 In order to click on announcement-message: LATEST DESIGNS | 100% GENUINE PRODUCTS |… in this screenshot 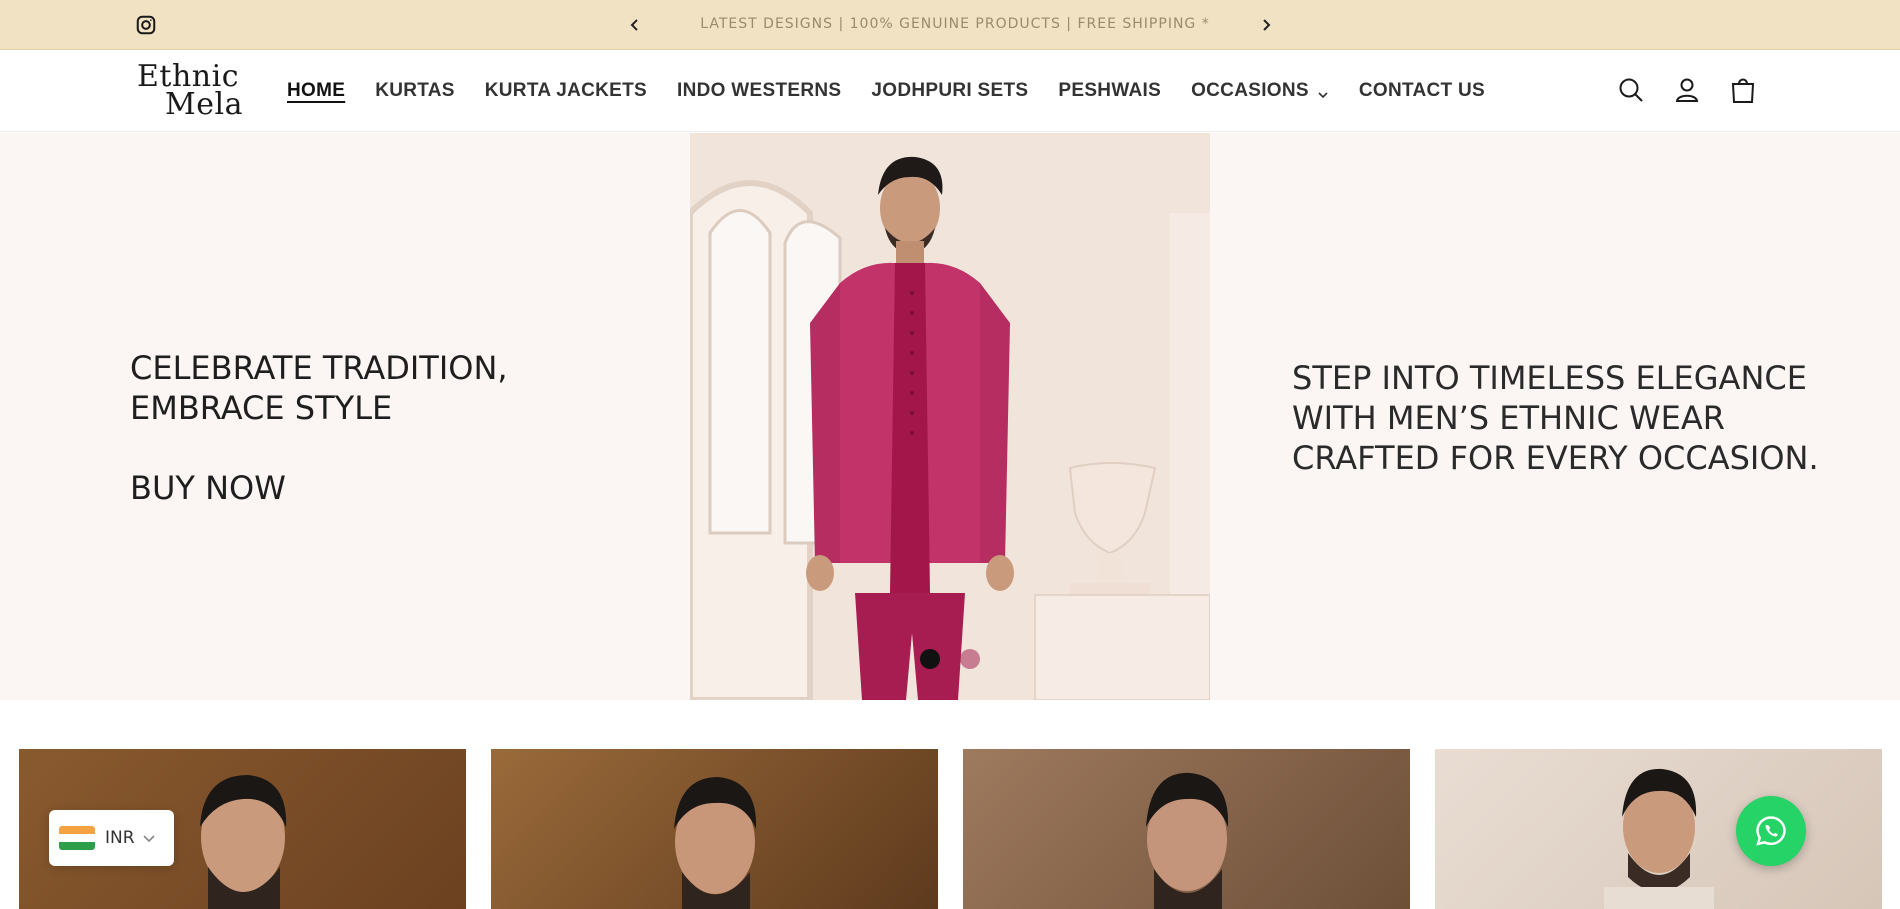, I will do `click(955, 24)`.